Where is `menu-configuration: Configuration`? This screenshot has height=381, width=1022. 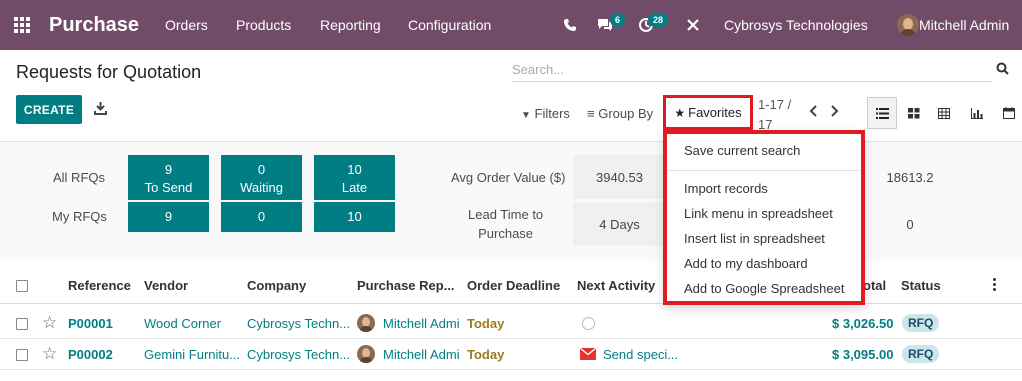
menu-configuration: Configuration is located at coordinates (449, 25).